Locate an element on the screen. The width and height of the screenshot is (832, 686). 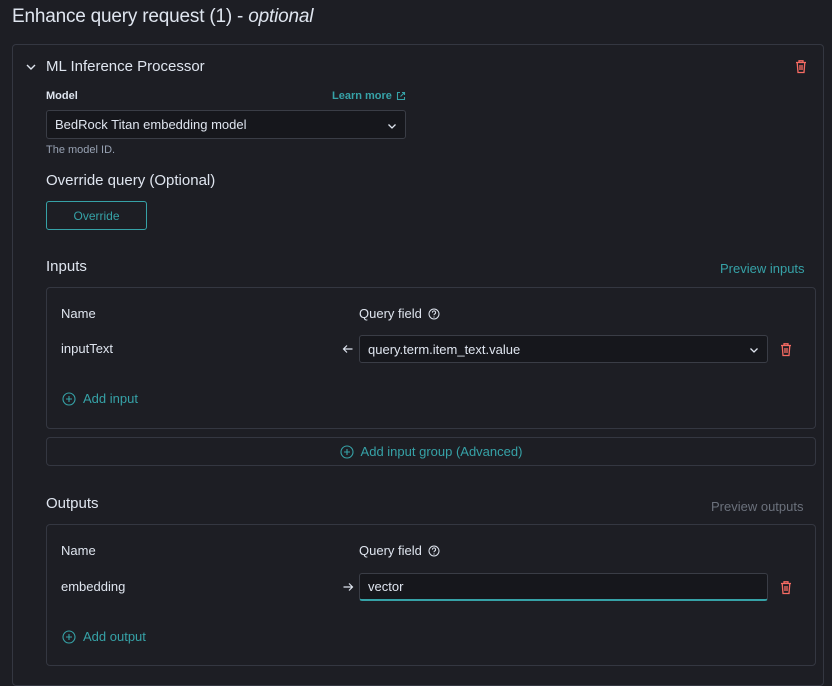
add-output-label: Add output is located at coordinates (114, 636).